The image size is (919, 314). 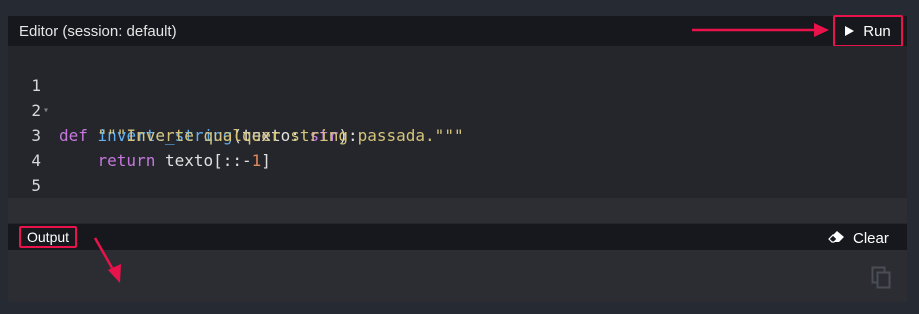 I want to click on arrow-to-output-icon, so click(x=107, y=260).